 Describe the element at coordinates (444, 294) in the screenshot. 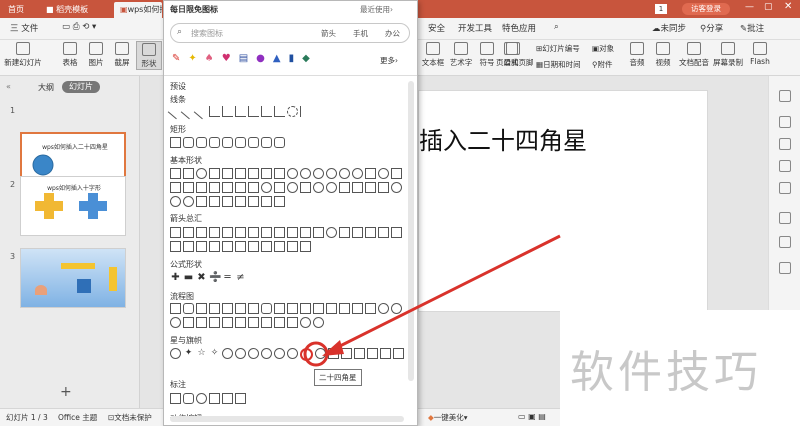

I see `annotation-arrow` at that location.